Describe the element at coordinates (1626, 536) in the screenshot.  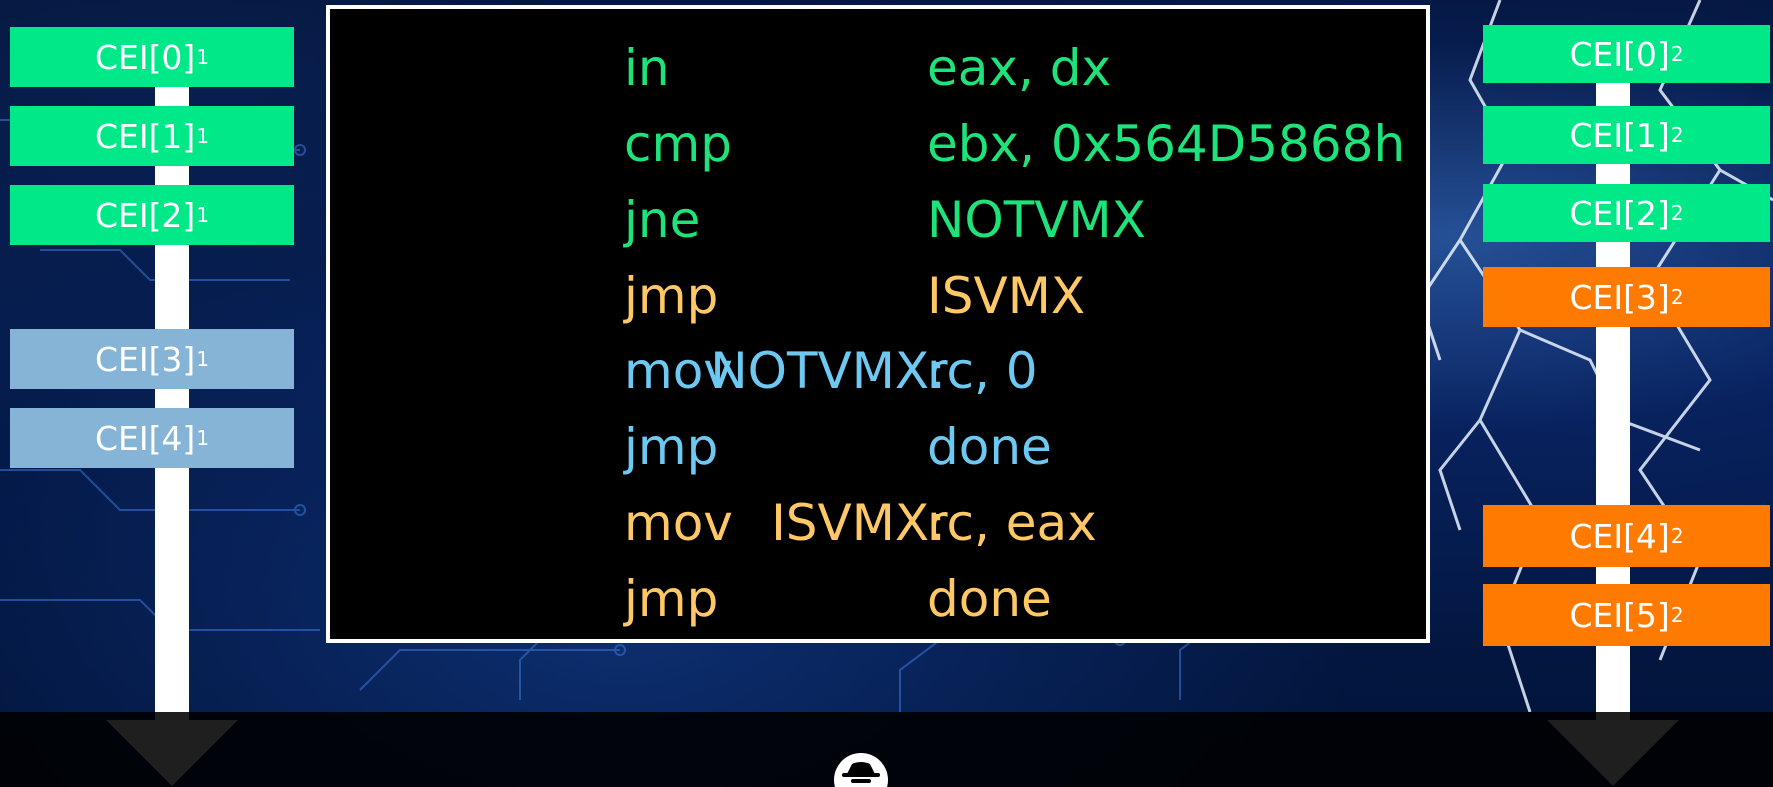
I see `right-cei-block: CEI[4] 2` at that location.